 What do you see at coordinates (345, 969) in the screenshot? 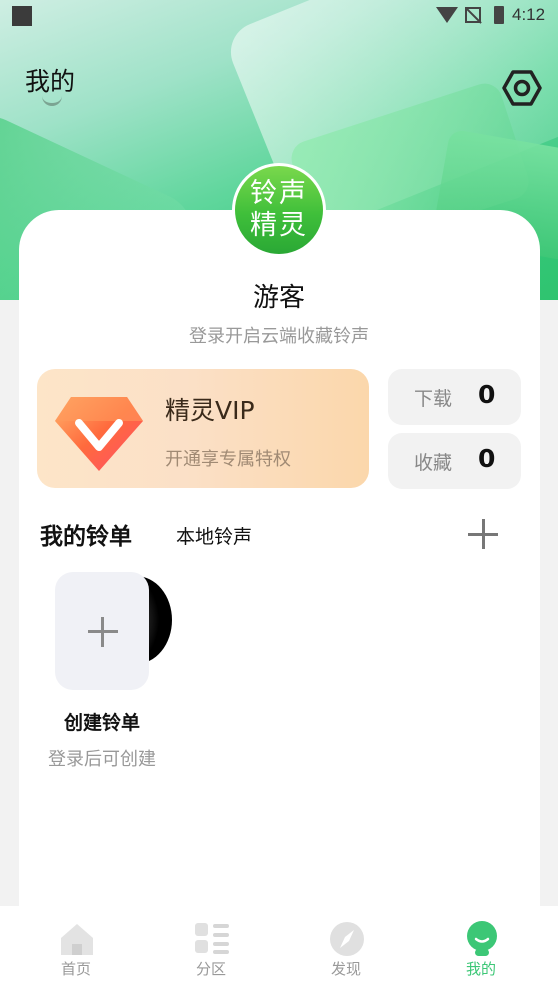
I see `nav-discover-label: 发现` at bounding box center [345, 969].